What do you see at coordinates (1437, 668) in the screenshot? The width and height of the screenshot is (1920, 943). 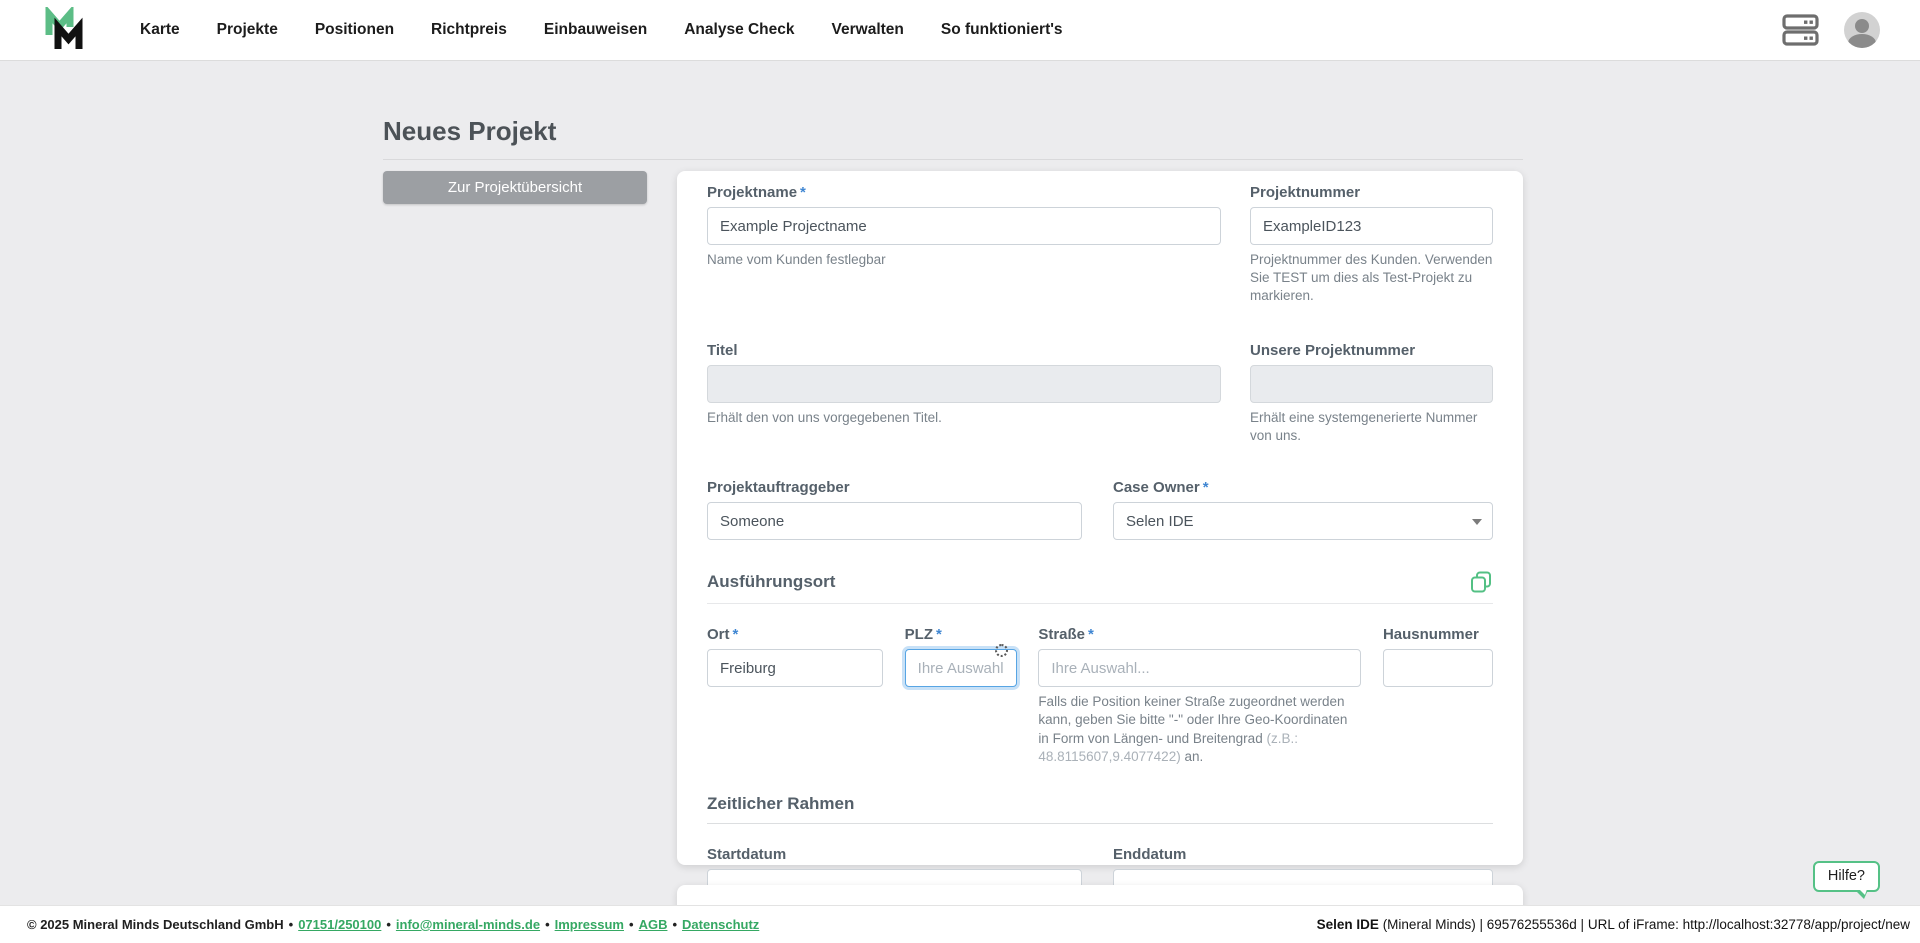 I see `hausnummer-input` at bounding box center [1437, 668].